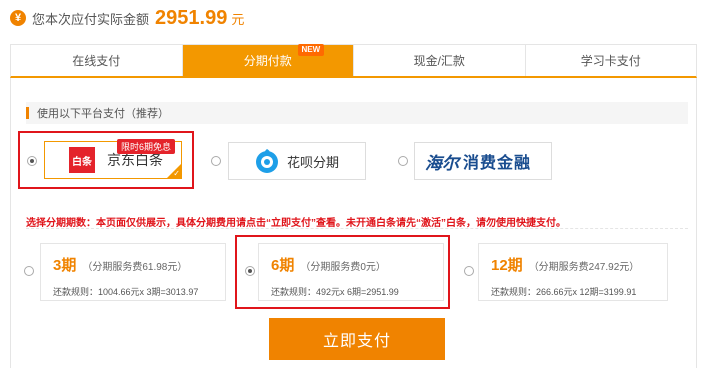  Describe the element at coordinates (126, 292) in the screenshot. I see `plan-rule: 还款规则：1004.66元x 3期=3013.97` at that location.